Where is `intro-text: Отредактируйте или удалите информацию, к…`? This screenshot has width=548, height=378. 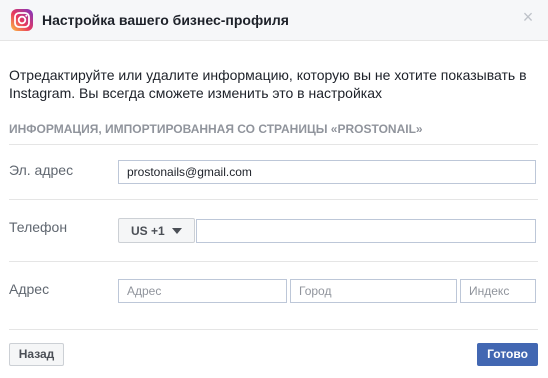 intro-text: Отредактируйте или удалите информацию, к… is located at coordinates (268, 84).